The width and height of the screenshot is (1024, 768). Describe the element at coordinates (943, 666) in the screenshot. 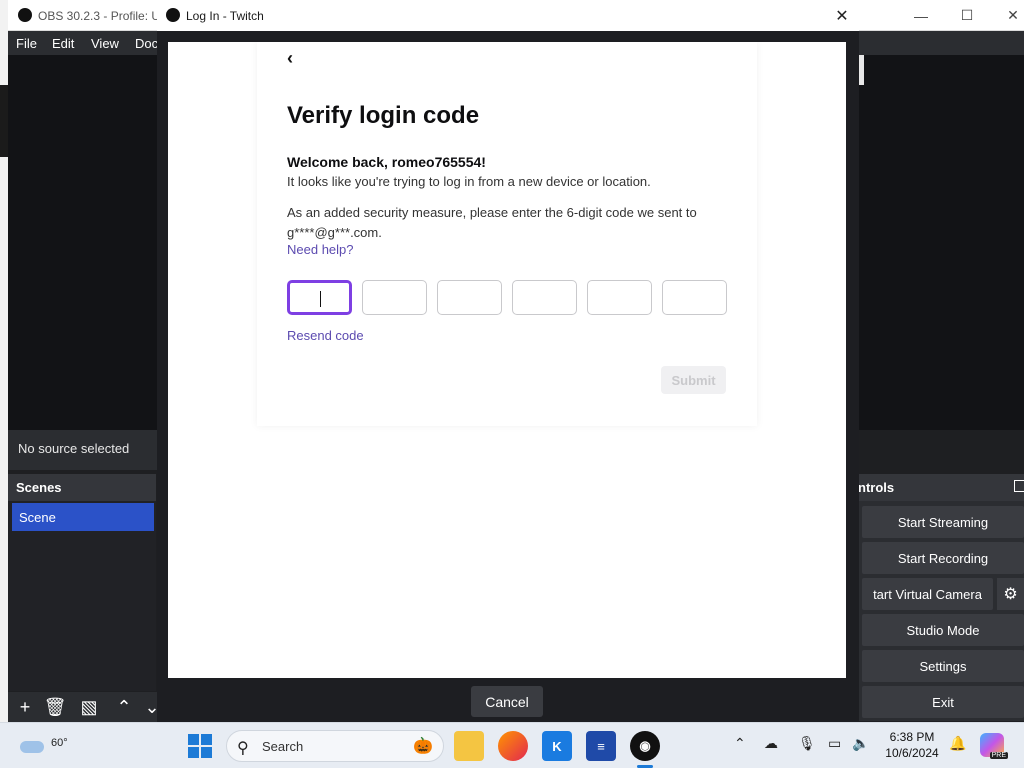

I see `settings-button: Settings` at that location.